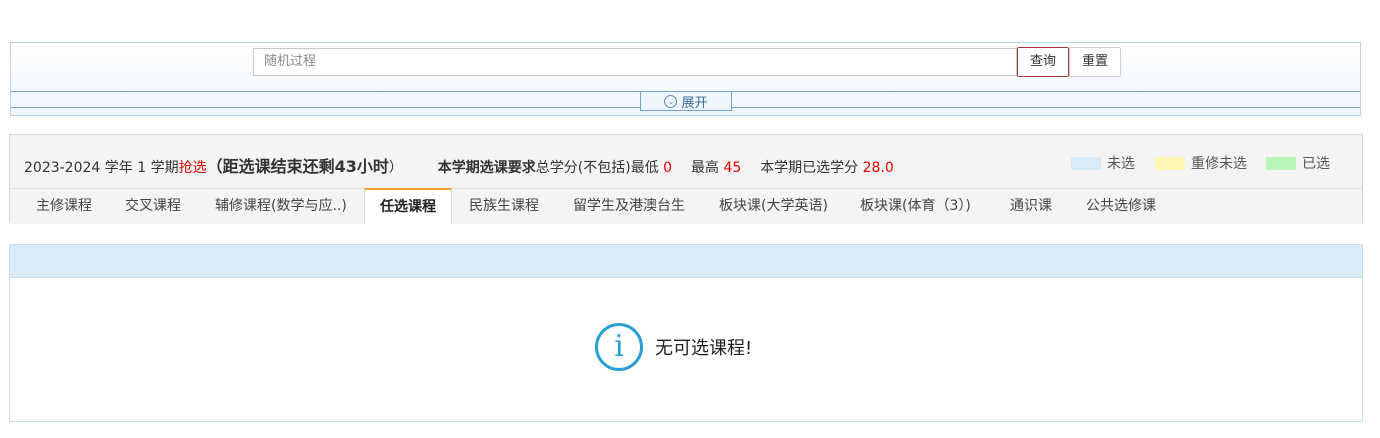  I want to click on tab-elective: 任选课程, so click(408, 206).